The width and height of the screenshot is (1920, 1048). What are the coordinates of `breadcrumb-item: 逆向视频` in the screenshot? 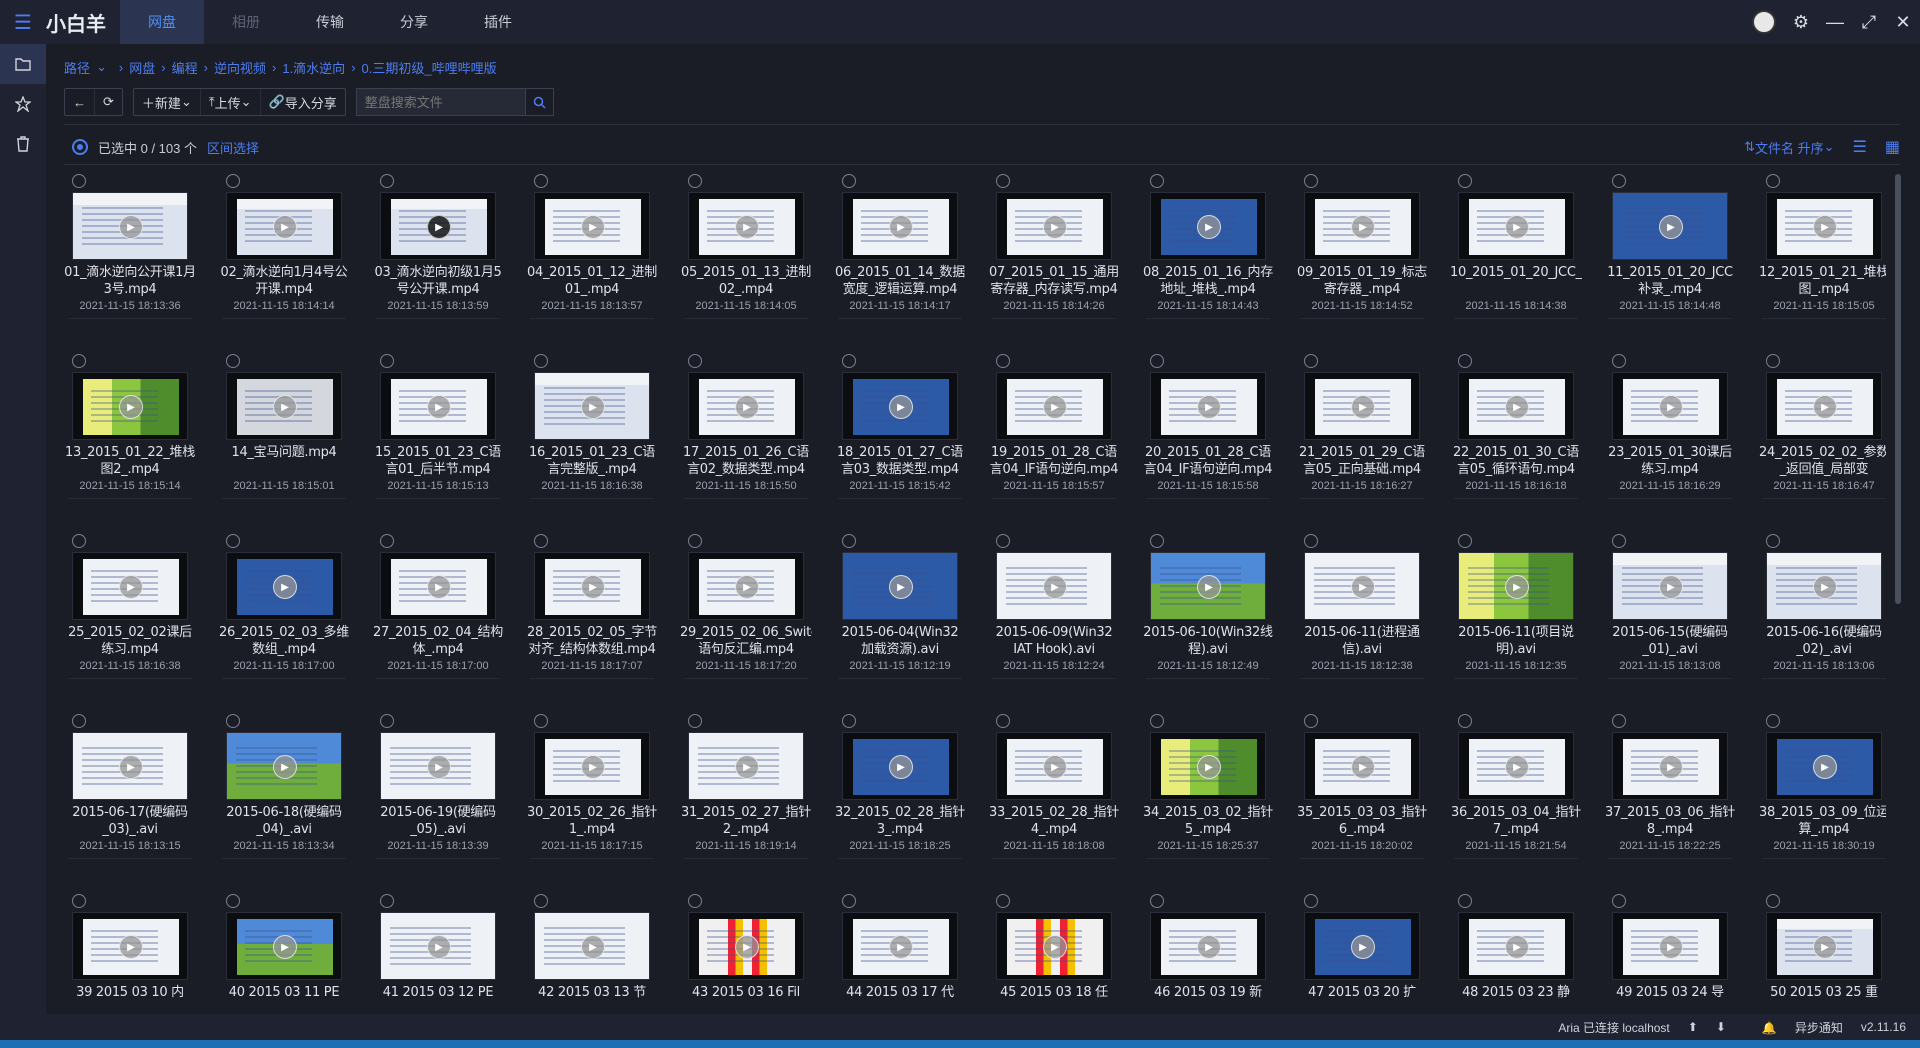 It's located at (240, 67).